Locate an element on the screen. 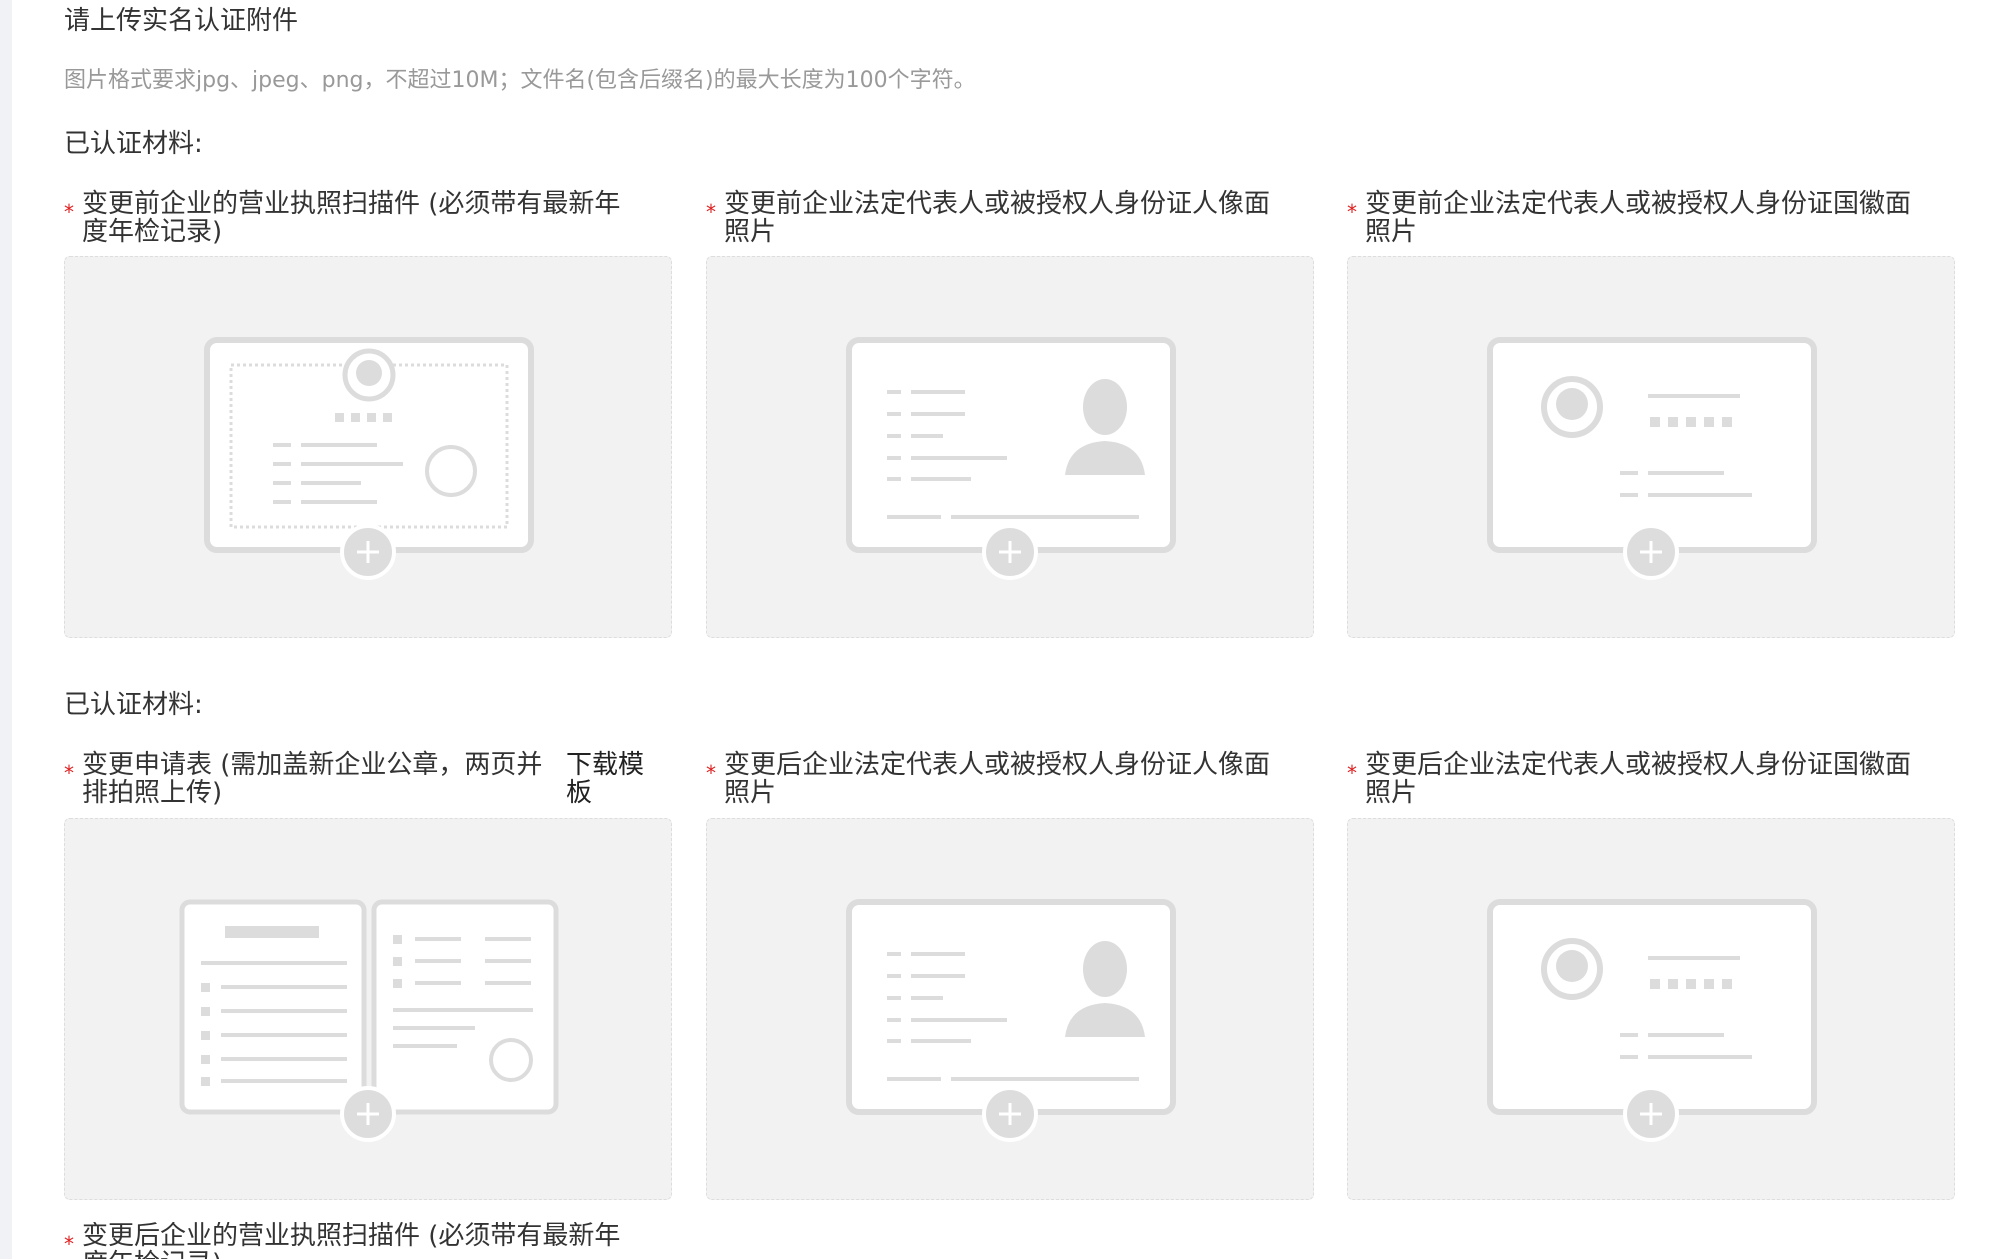  business-license-icon is located at coordinates (369, 458).